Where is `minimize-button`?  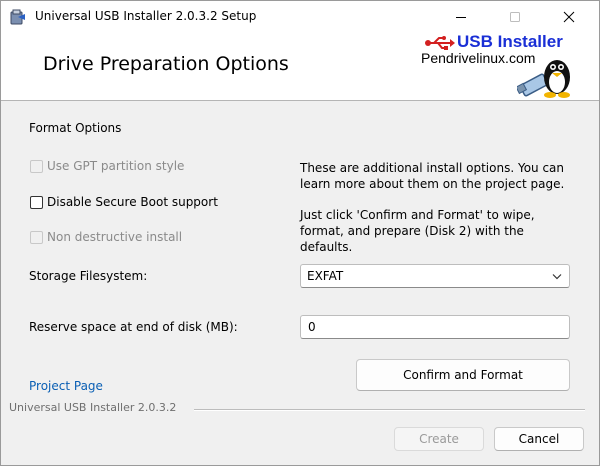
minimize-button is located at coordinates (461, 17).